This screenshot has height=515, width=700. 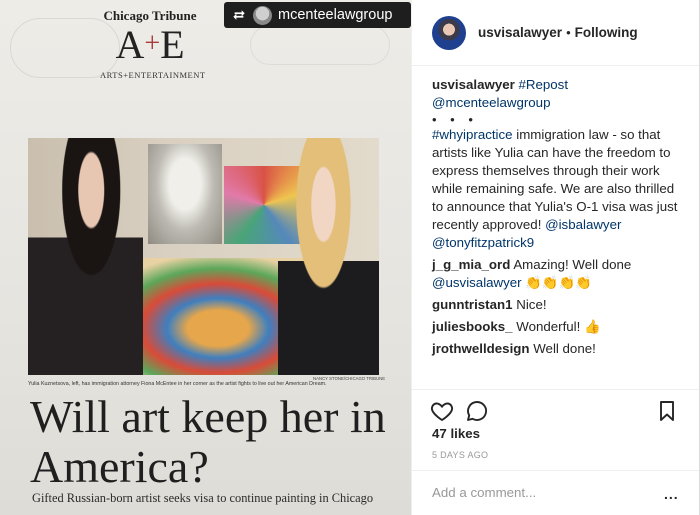 I want to click on heart-icon, so click(x=442, y=411).